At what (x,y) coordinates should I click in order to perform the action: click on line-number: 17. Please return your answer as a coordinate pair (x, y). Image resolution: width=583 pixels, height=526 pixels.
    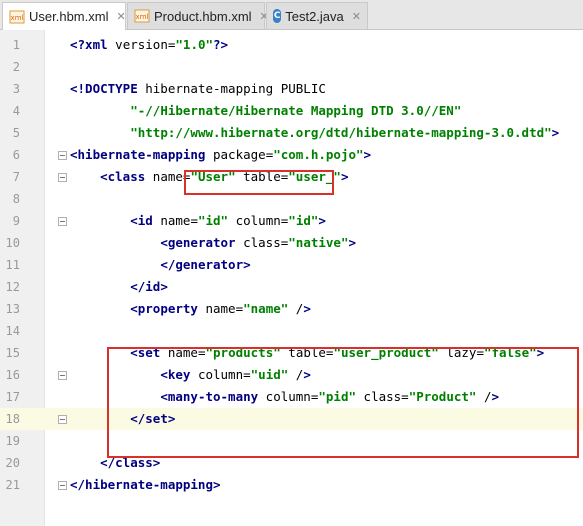
    Looking at the image, I should click on (12, 397).